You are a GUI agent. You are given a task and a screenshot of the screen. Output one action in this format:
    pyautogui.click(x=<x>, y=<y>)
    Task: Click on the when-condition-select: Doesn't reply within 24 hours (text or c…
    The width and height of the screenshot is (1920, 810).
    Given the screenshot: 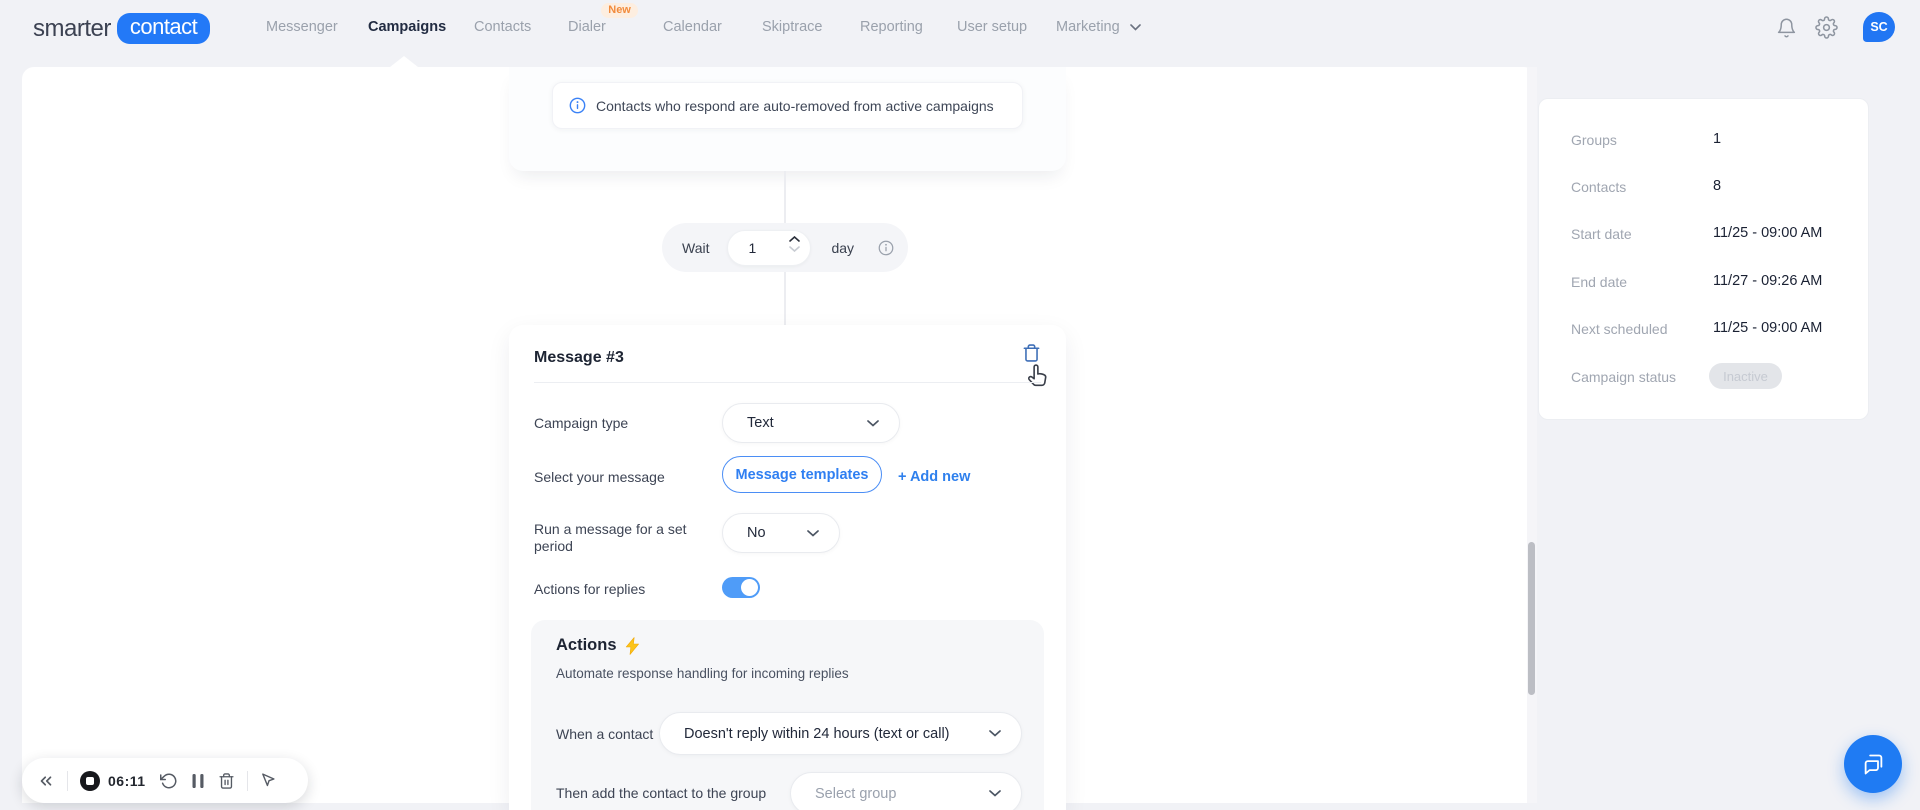 What is the action you would take?
    pyautogui.click(x=840, y=733)
    